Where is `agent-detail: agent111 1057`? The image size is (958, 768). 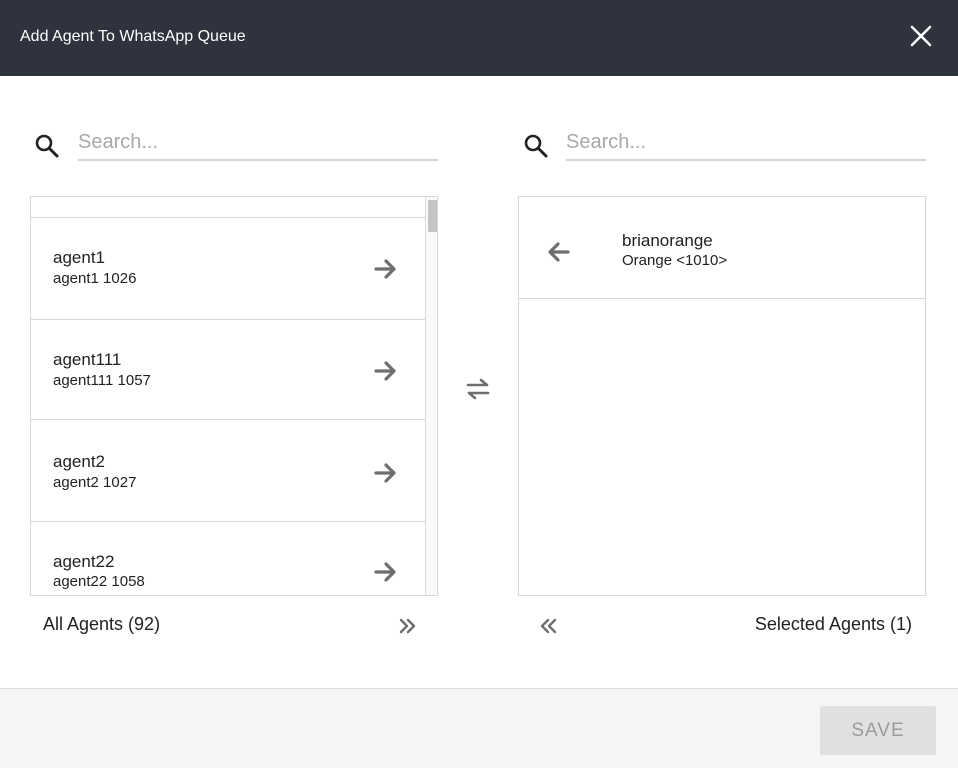
agent-detail: agent111 1057 is located at coordinates (102, 380).